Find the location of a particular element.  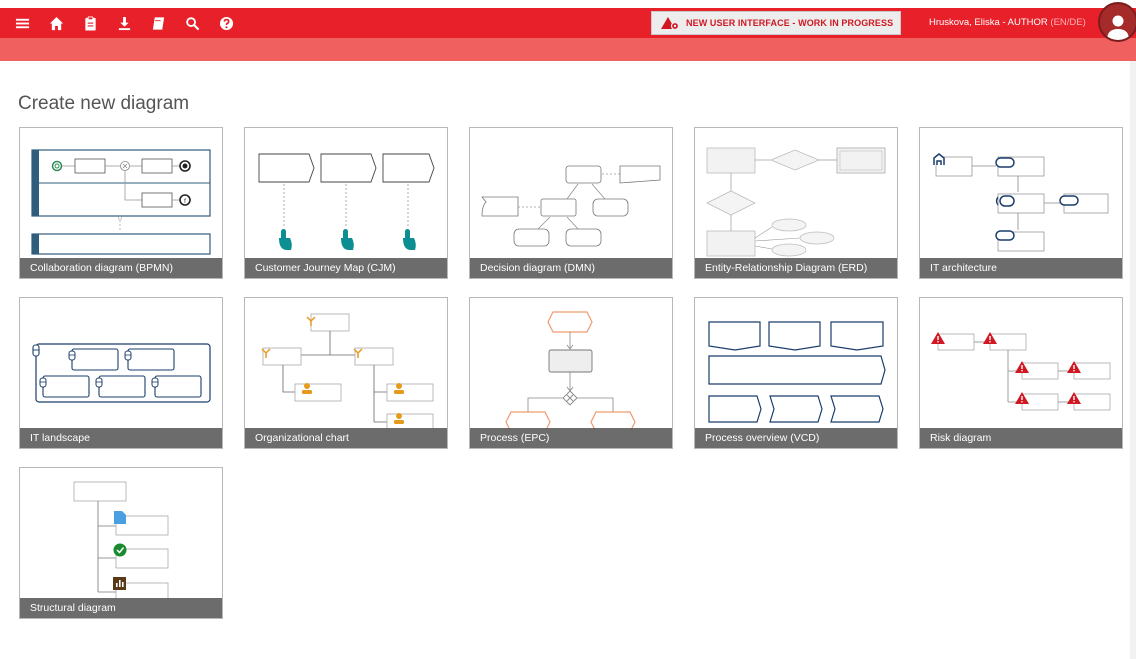

warning-gear-icon is located at coordinates (670, 23).